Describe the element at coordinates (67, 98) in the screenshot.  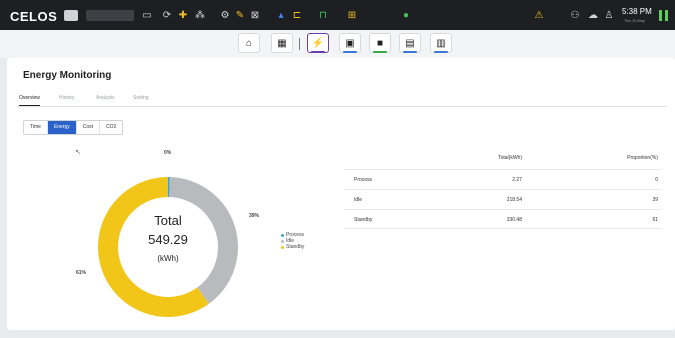
I see `tab-history: History` at that location.